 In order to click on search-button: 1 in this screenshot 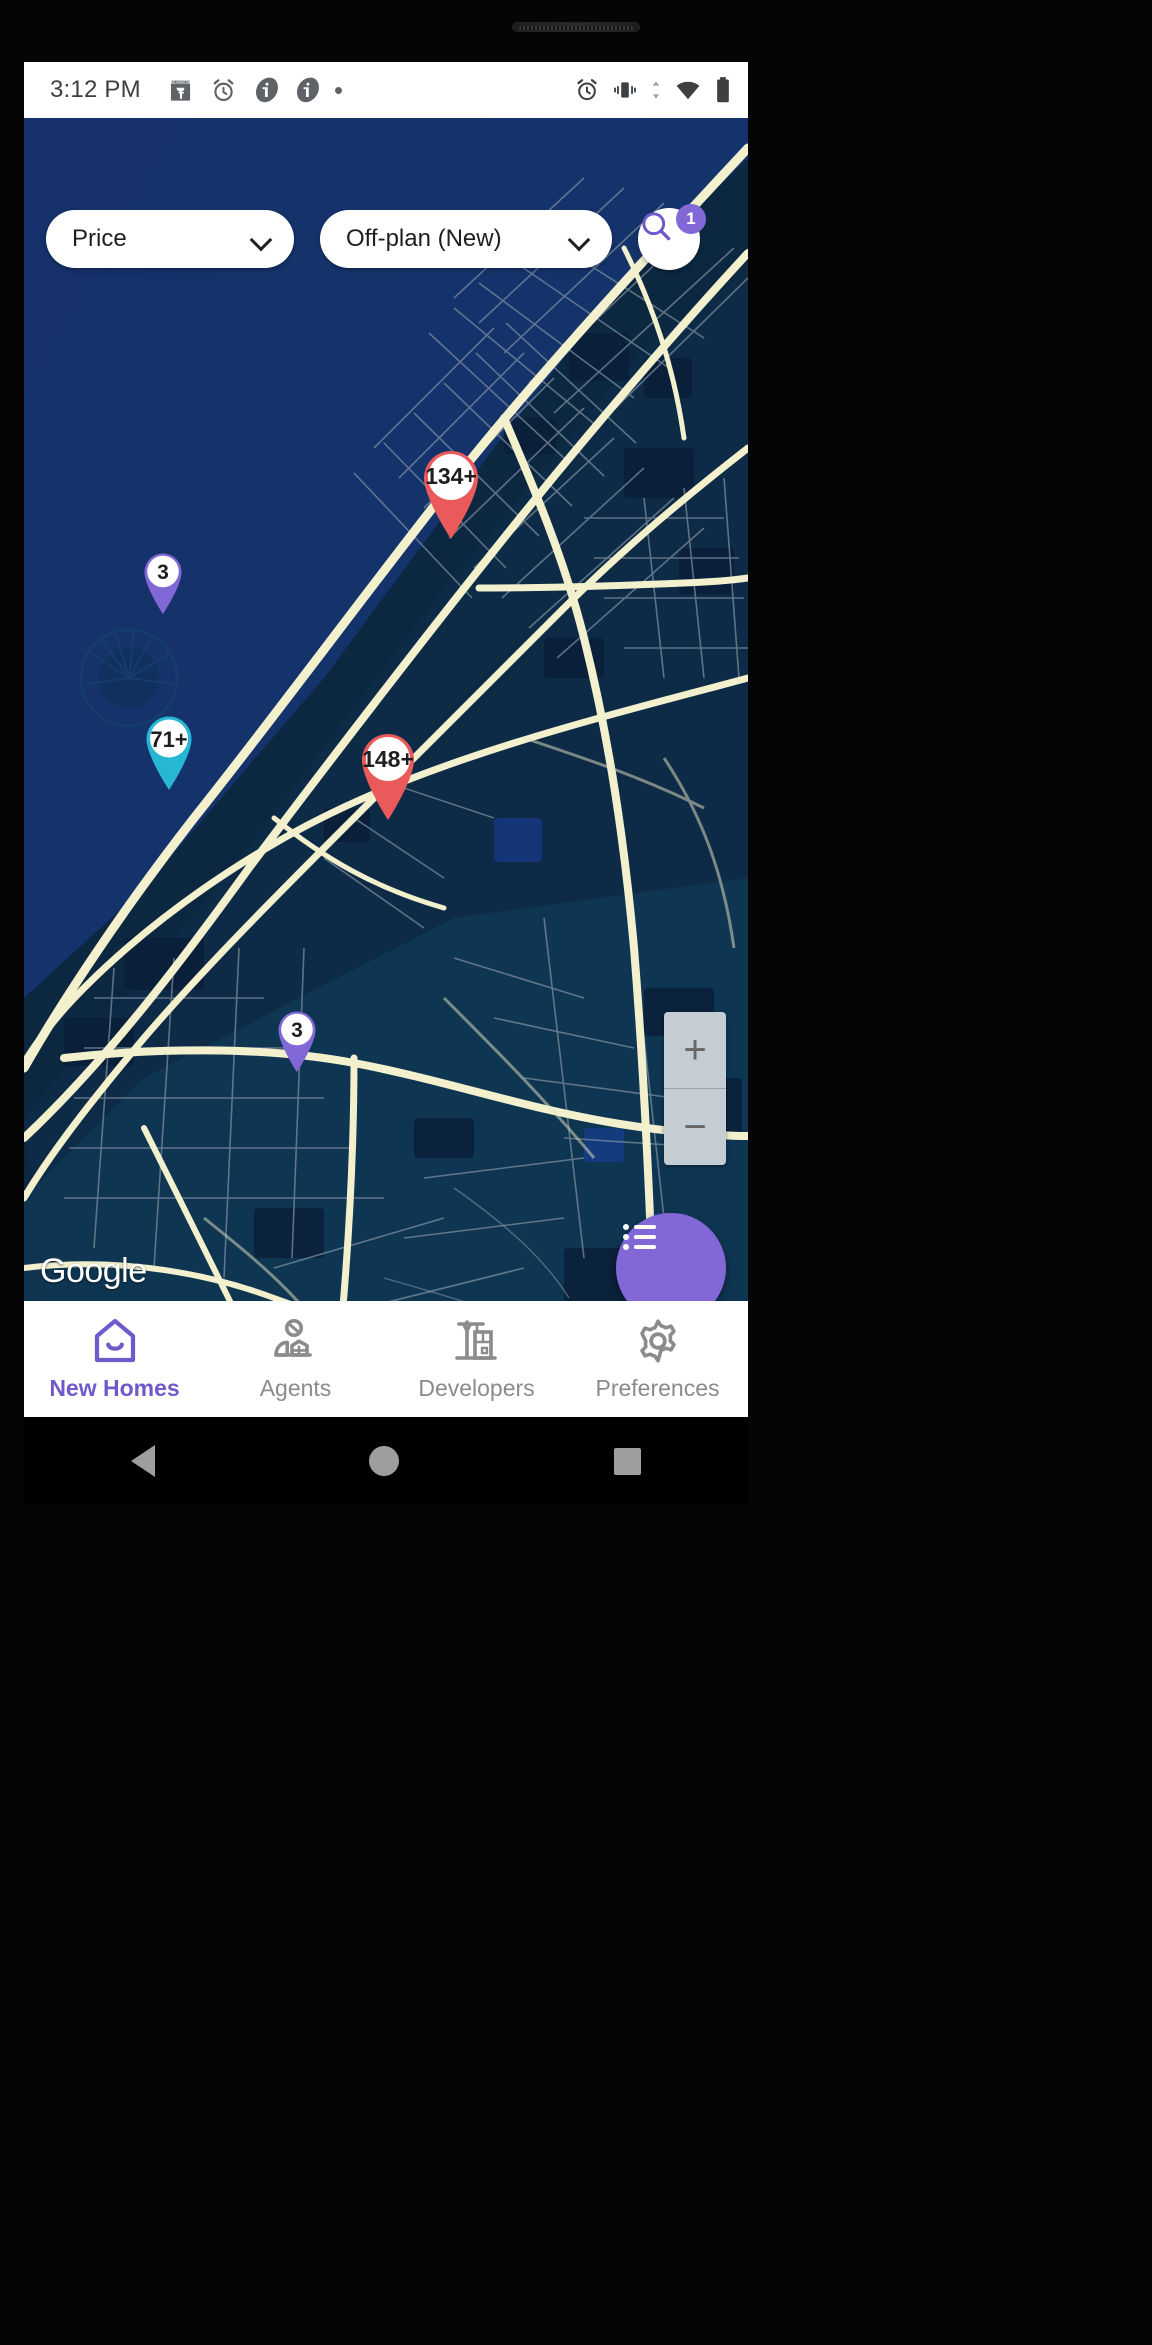, I will do `click(672, 237)`.